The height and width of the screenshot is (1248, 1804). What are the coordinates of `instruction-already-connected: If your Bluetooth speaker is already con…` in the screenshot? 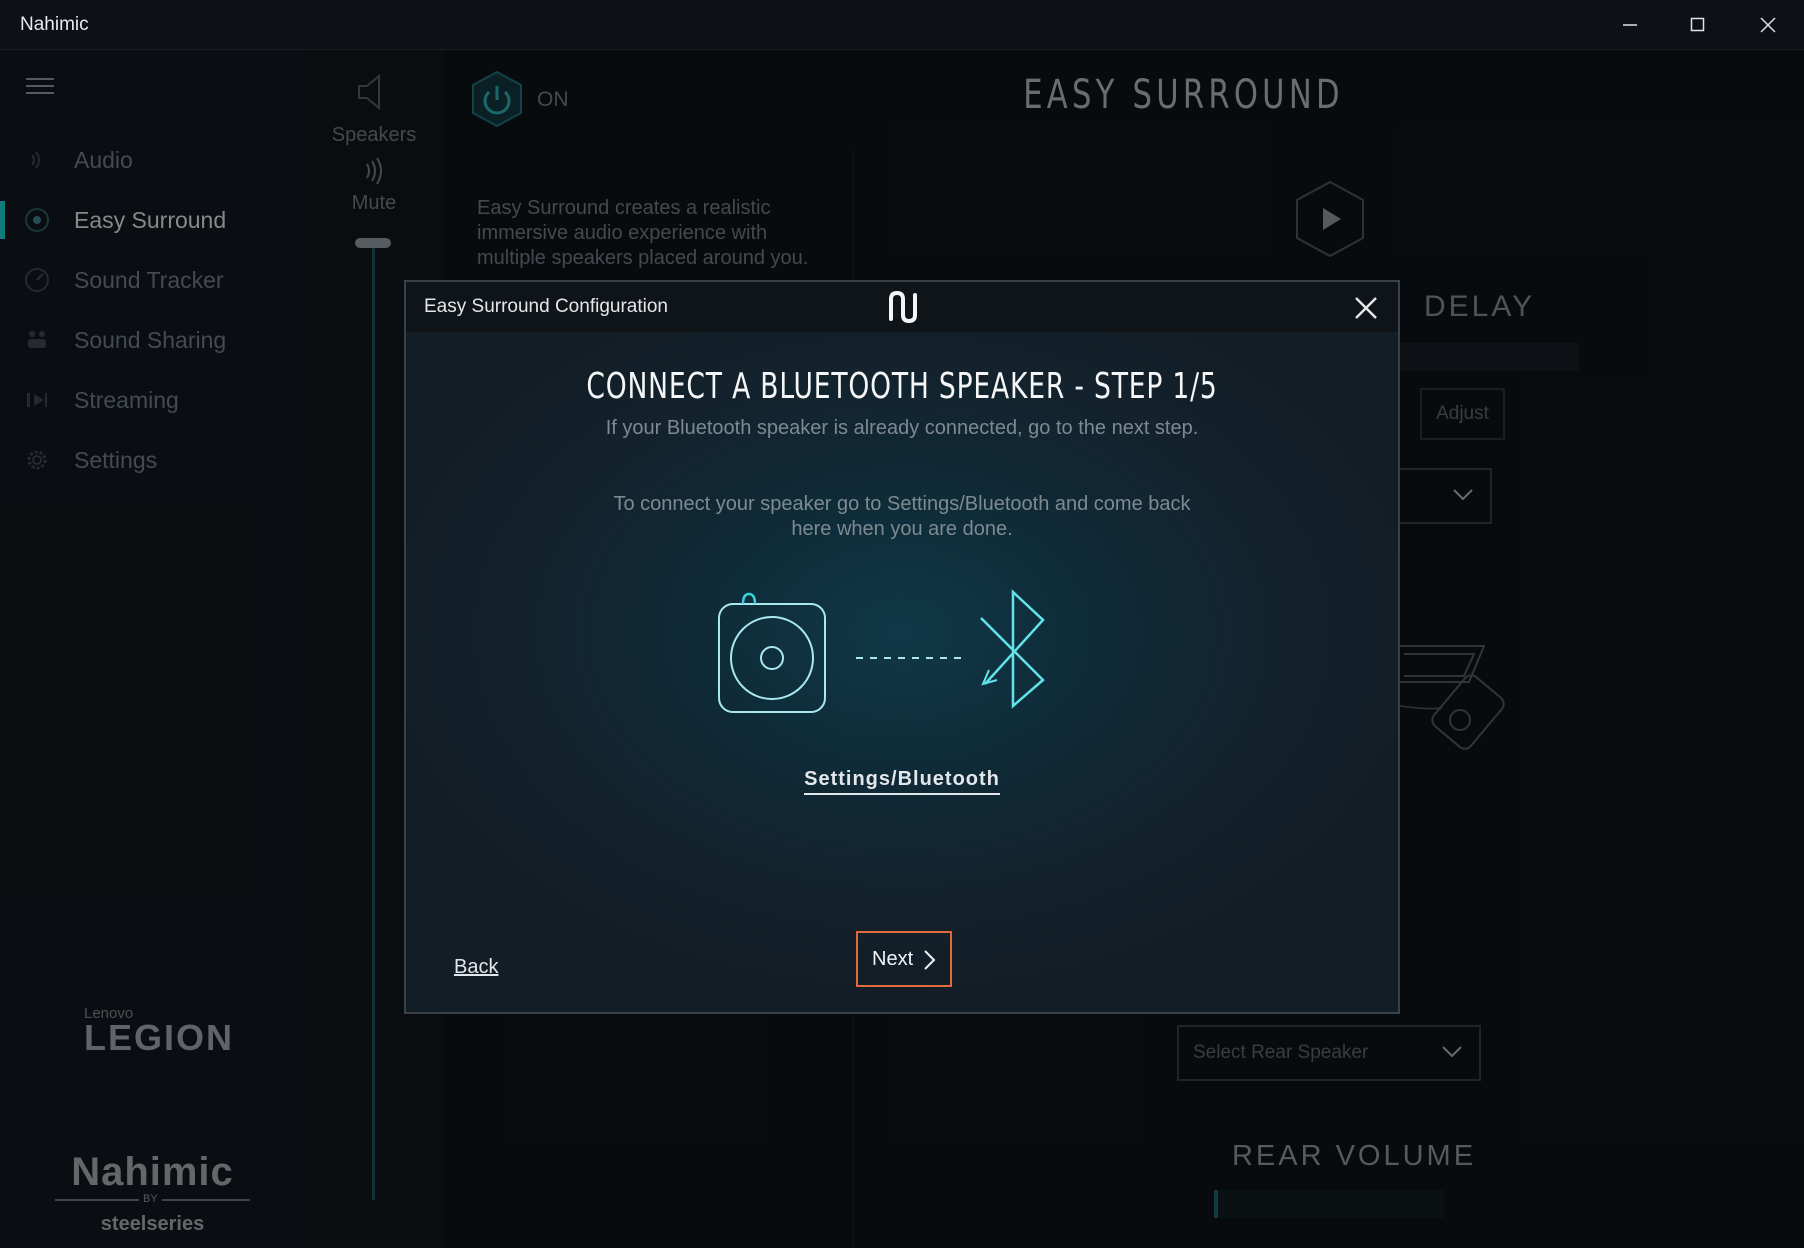 It's located at (902, 428).